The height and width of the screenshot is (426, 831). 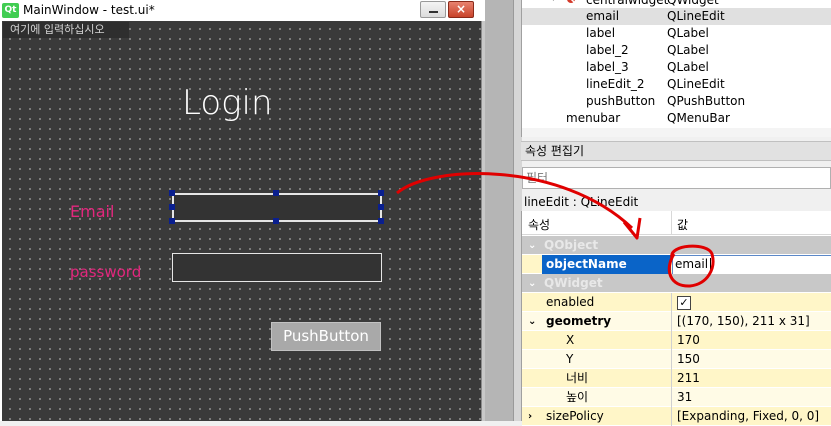 I want to click on tree-row-lineedit-2: lineEdit_2 QLineEdit, so click(x=676, y=84).